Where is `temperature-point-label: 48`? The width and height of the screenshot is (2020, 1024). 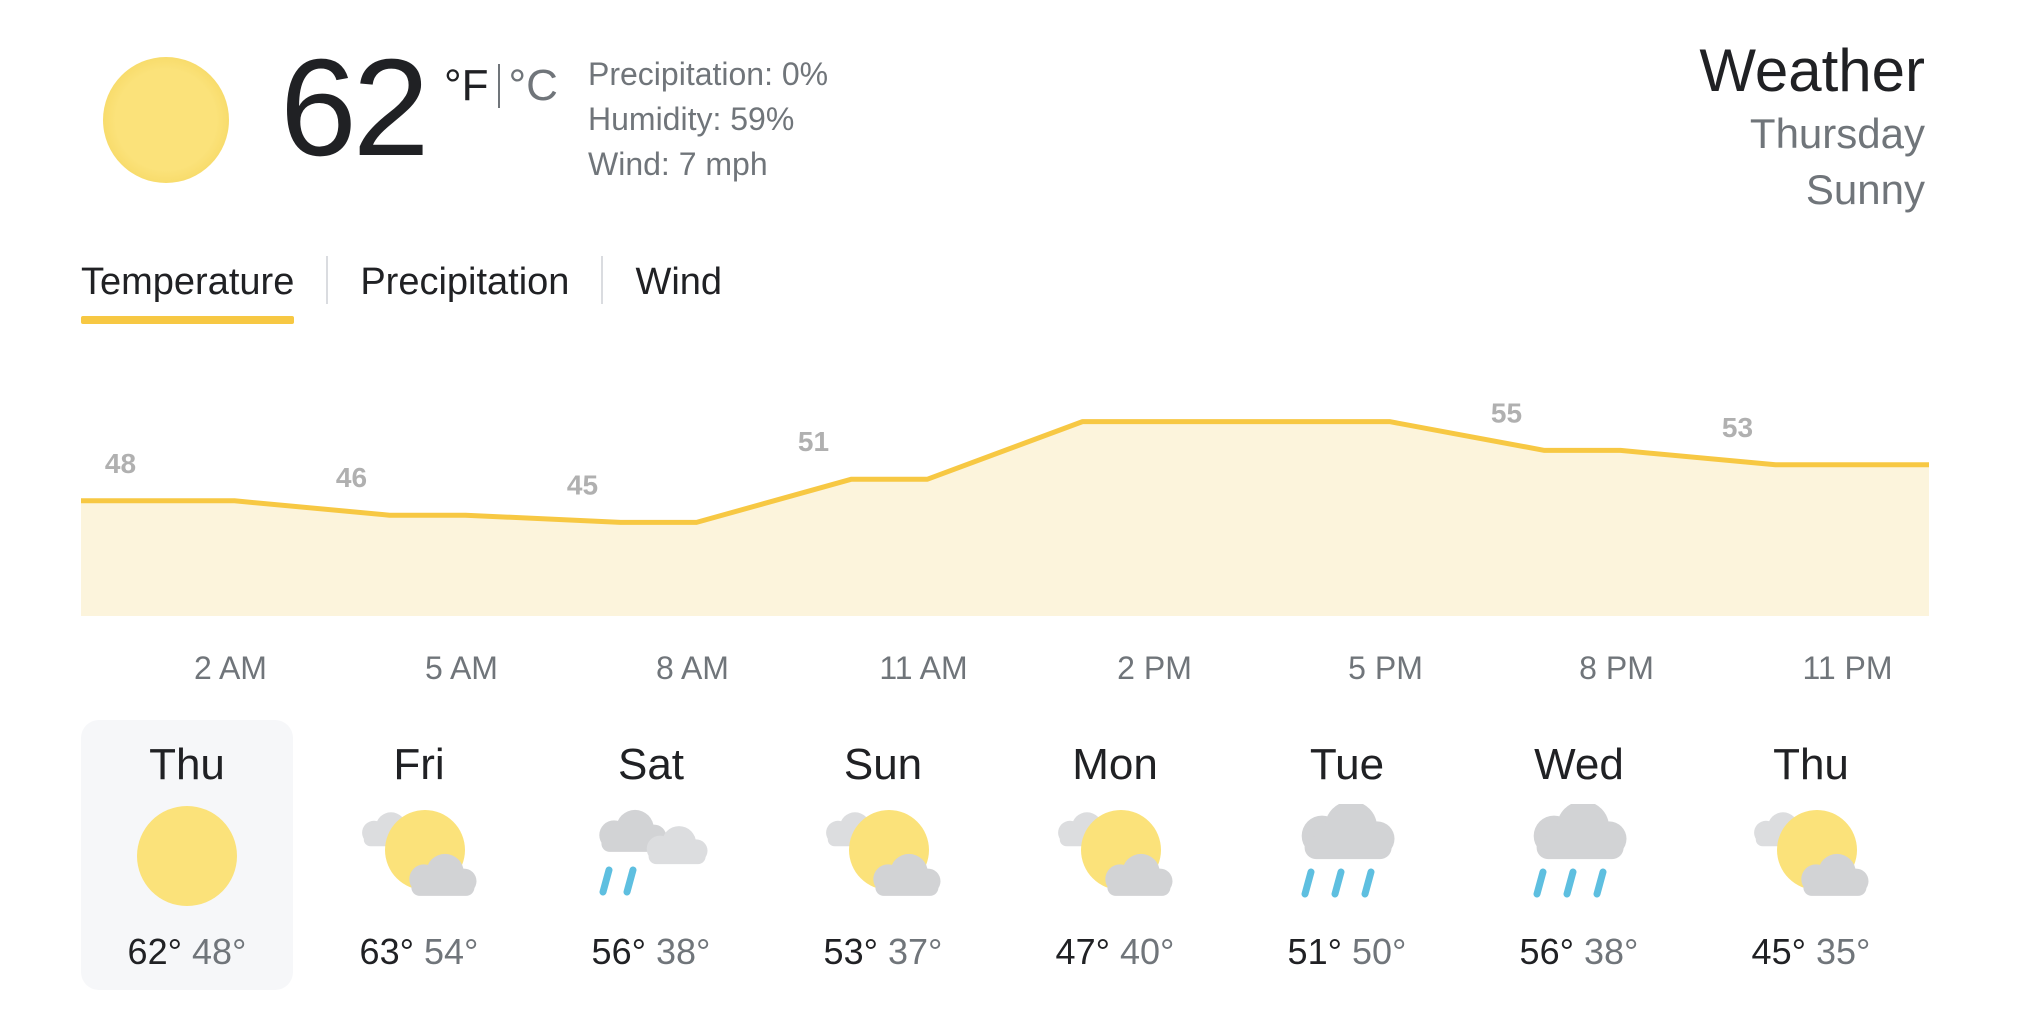
temperature-point-label: 48 is located at coordinates (120, 463).